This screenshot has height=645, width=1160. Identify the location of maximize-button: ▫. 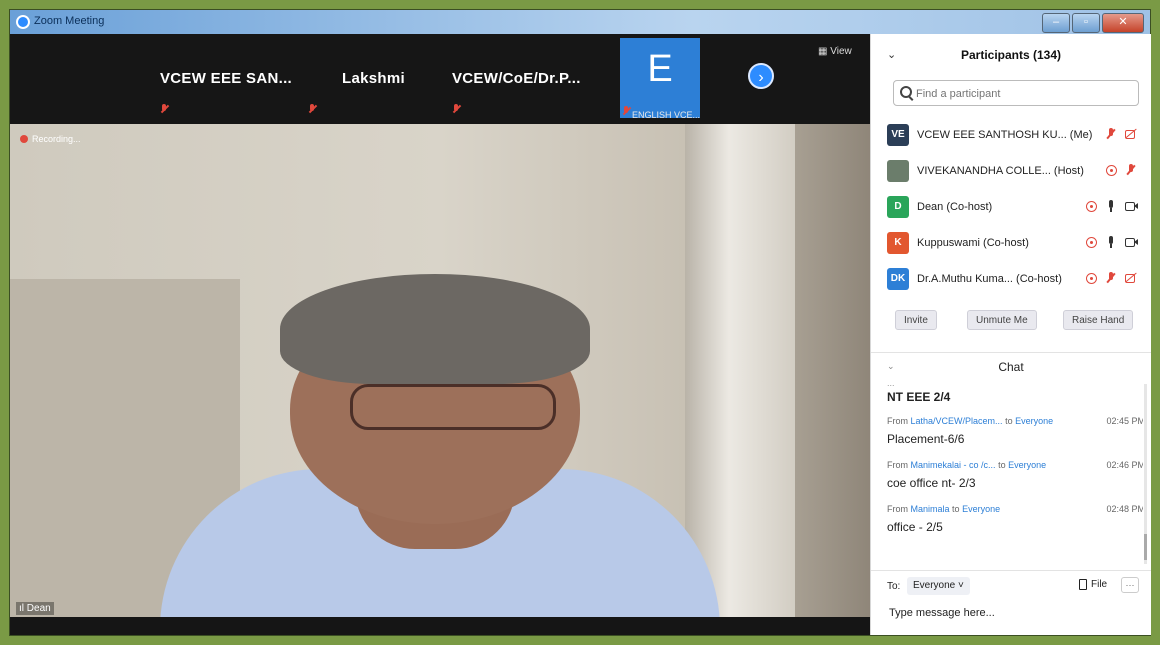
(1086, 23).